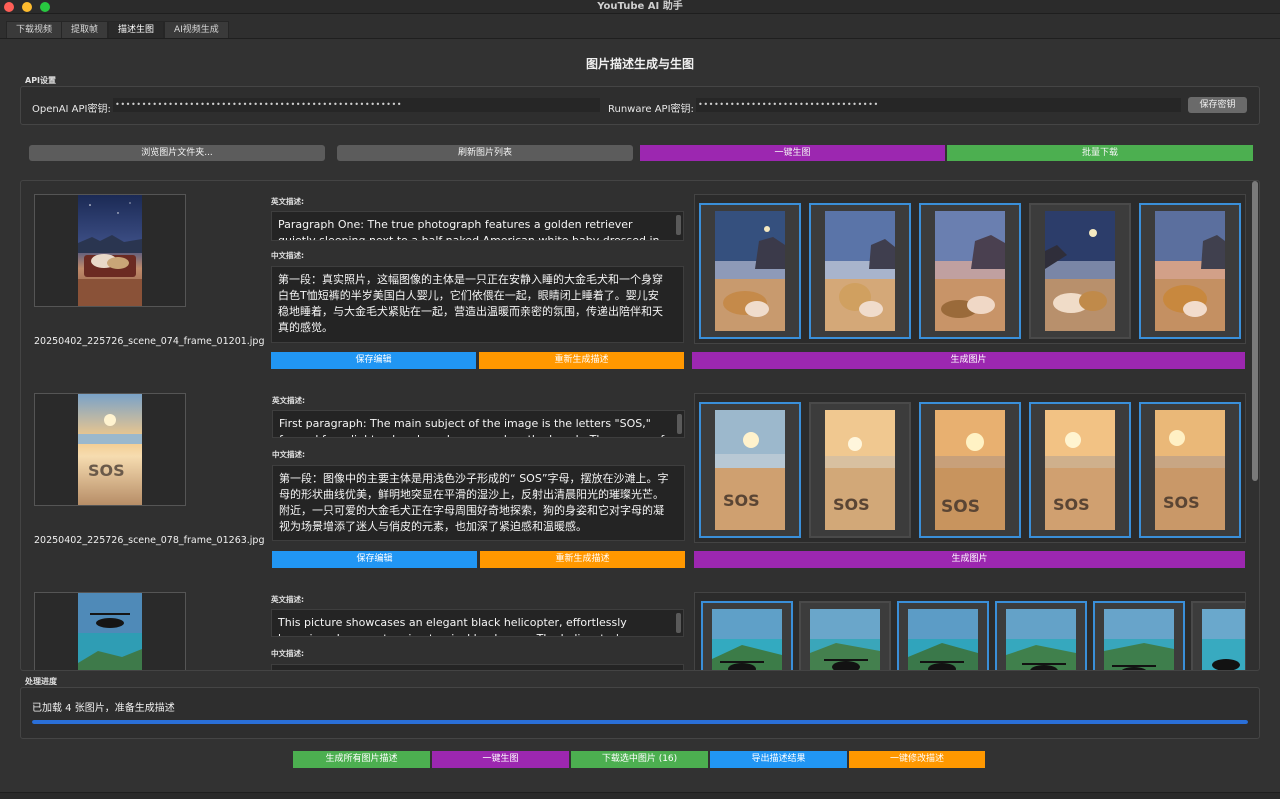 The height and width of the screenshot is (799, 1280). I want to click on tab-download-video: 下载视频, so click(34, 29).